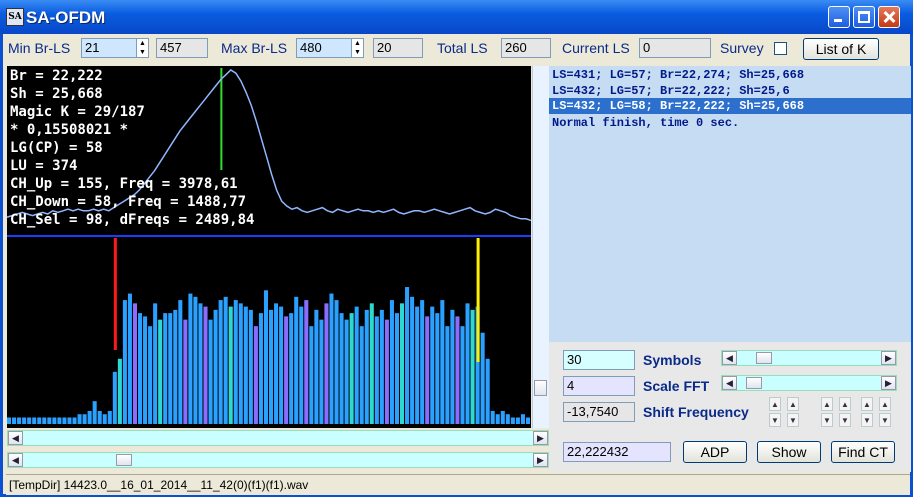 The height and width of the screenshot is (497, 913). What do you see at coordinates (845, 412) in the screenshot?
I see `shift-stepper-4: ▲ ▼` at bounding box center [845, 412].